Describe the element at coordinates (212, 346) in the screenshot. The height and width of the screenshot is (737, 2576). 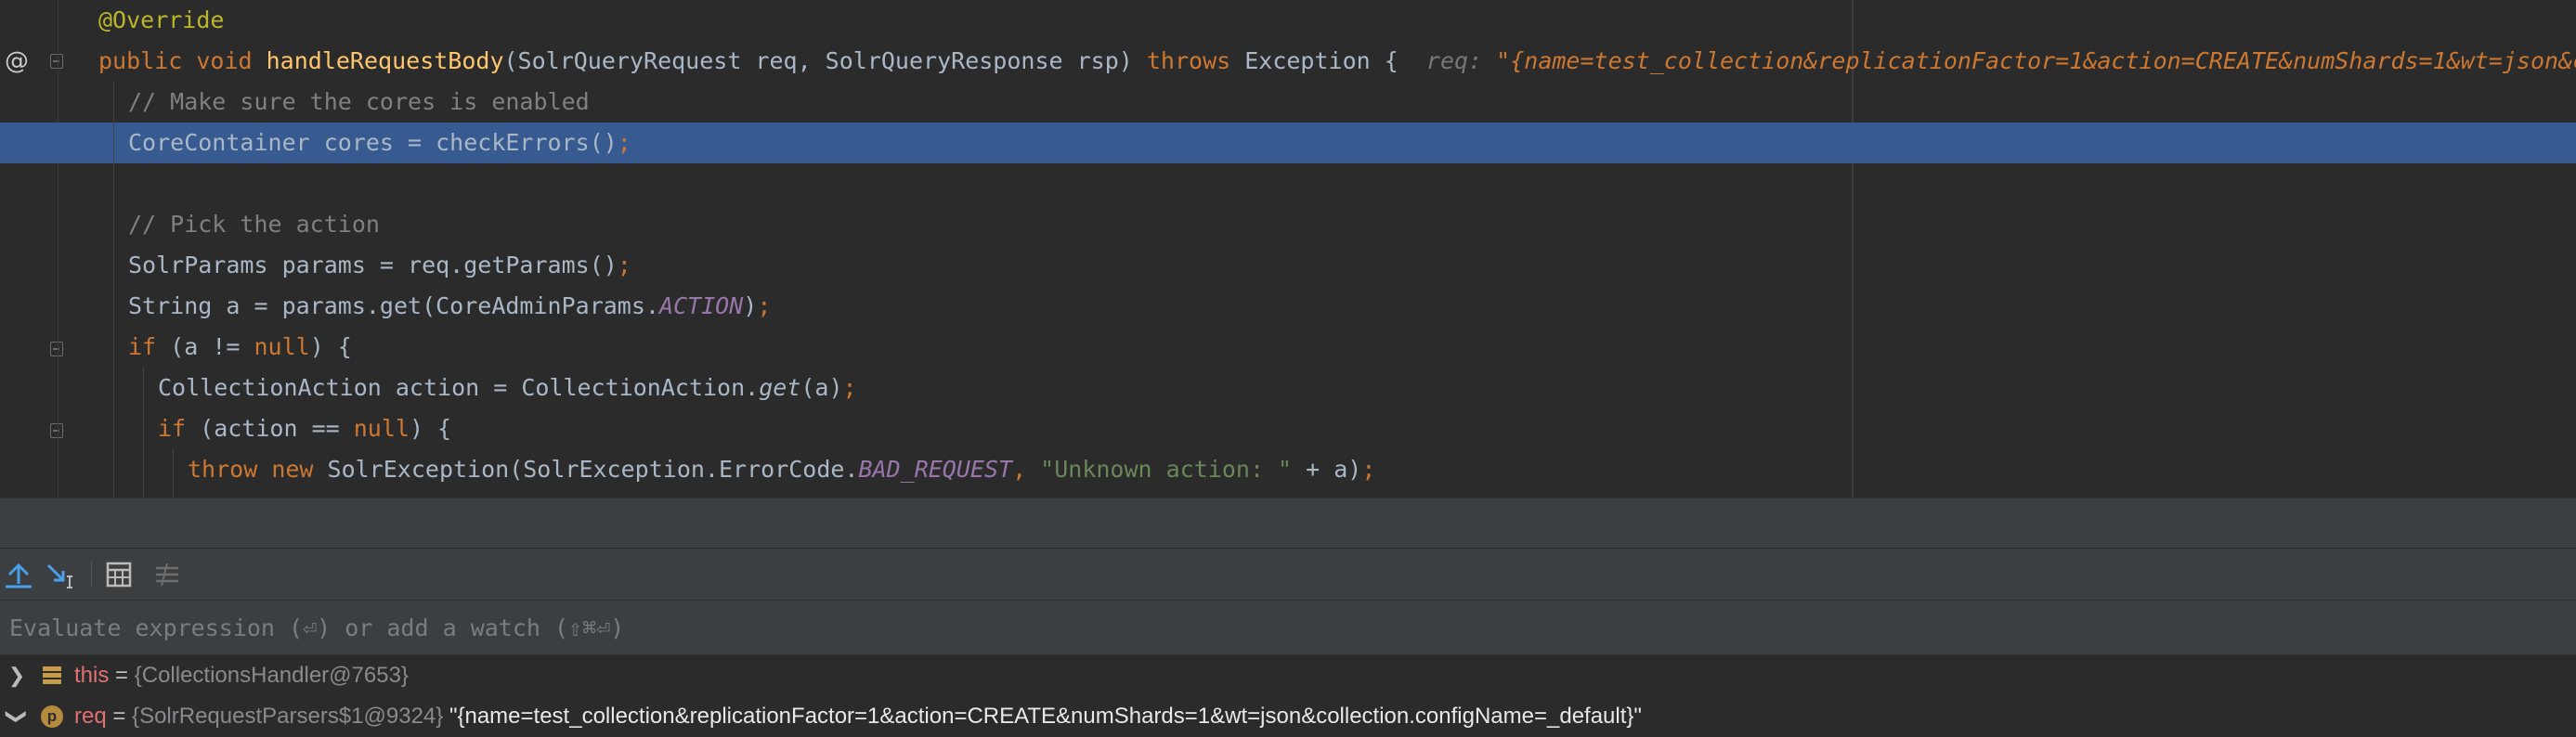
I see `code-token: (a !=` at that location.